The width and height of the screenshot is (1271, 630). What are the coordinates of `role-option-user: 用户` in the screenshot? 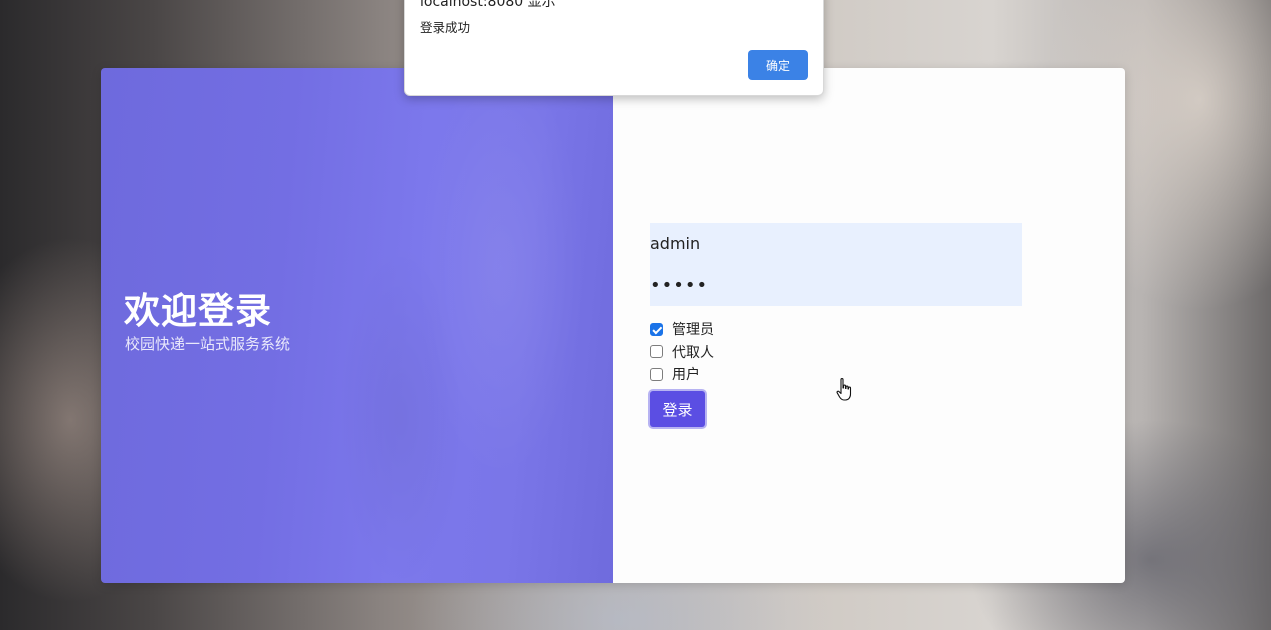 It's located at (682, 374).